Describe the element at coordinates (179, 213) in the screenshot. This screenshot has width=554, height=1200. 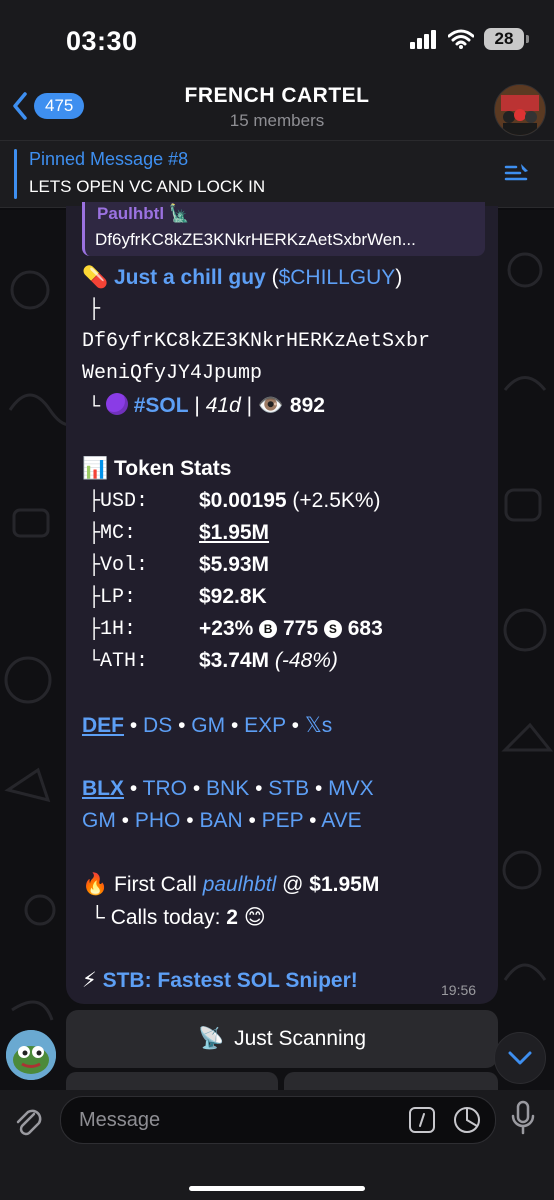
I see `statue-icon: 🗽` at that location.